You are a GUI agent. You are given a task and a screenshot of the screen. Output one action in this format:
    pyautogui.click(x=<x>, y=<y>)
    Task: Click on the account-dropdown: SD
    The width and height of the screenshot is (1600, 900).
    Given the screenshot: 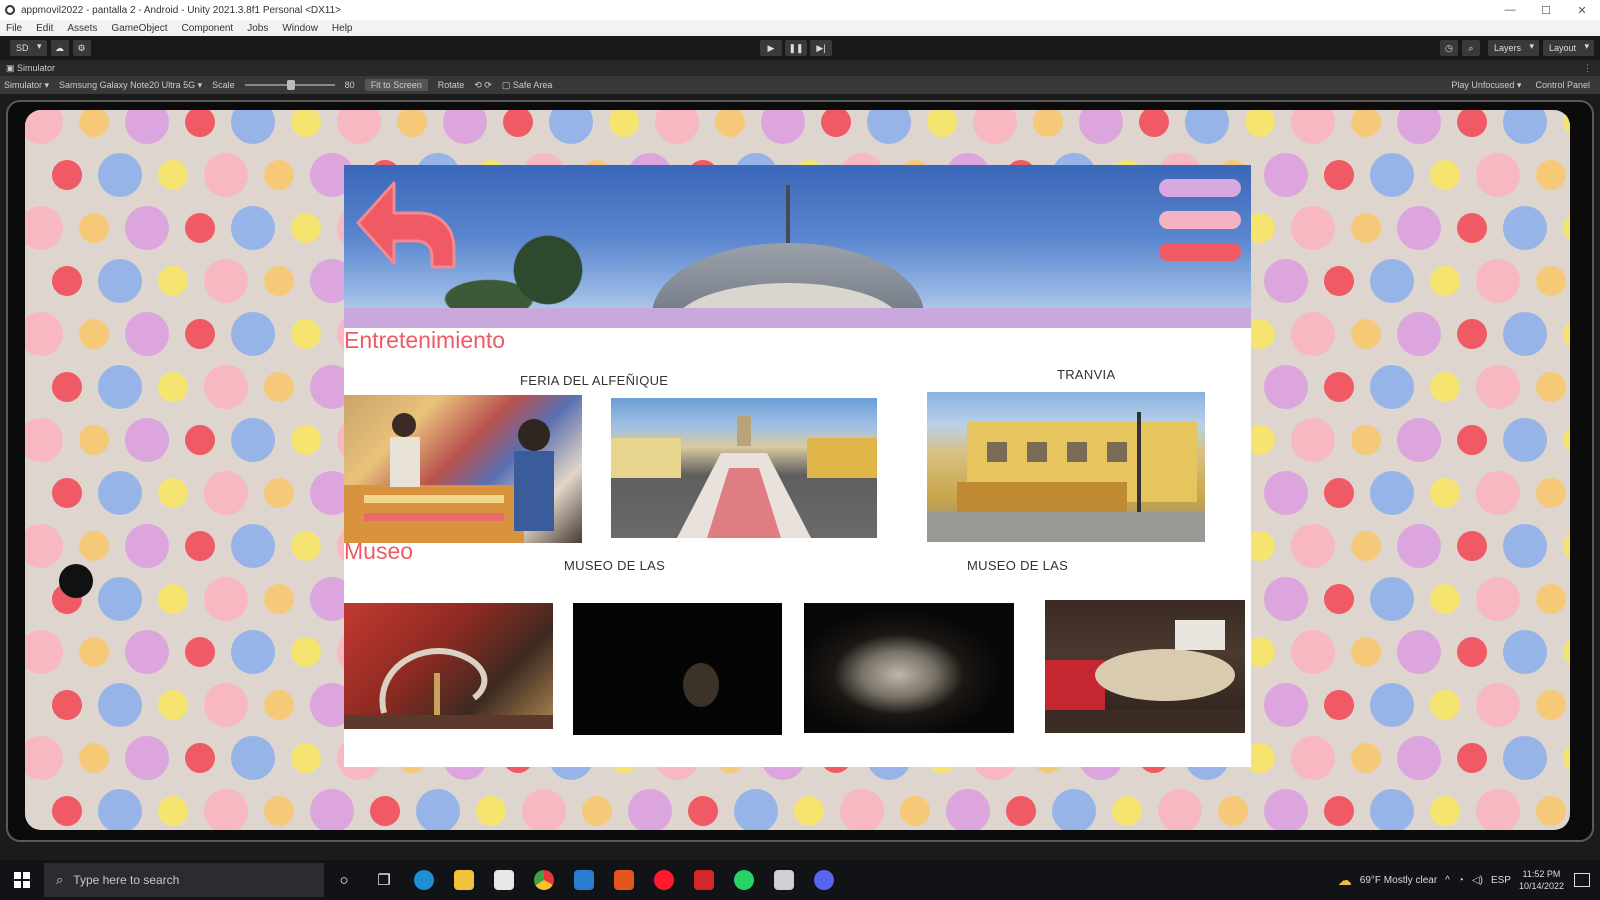 What is the action you would take?
    pyautogui.click(x=28, y=48)
    